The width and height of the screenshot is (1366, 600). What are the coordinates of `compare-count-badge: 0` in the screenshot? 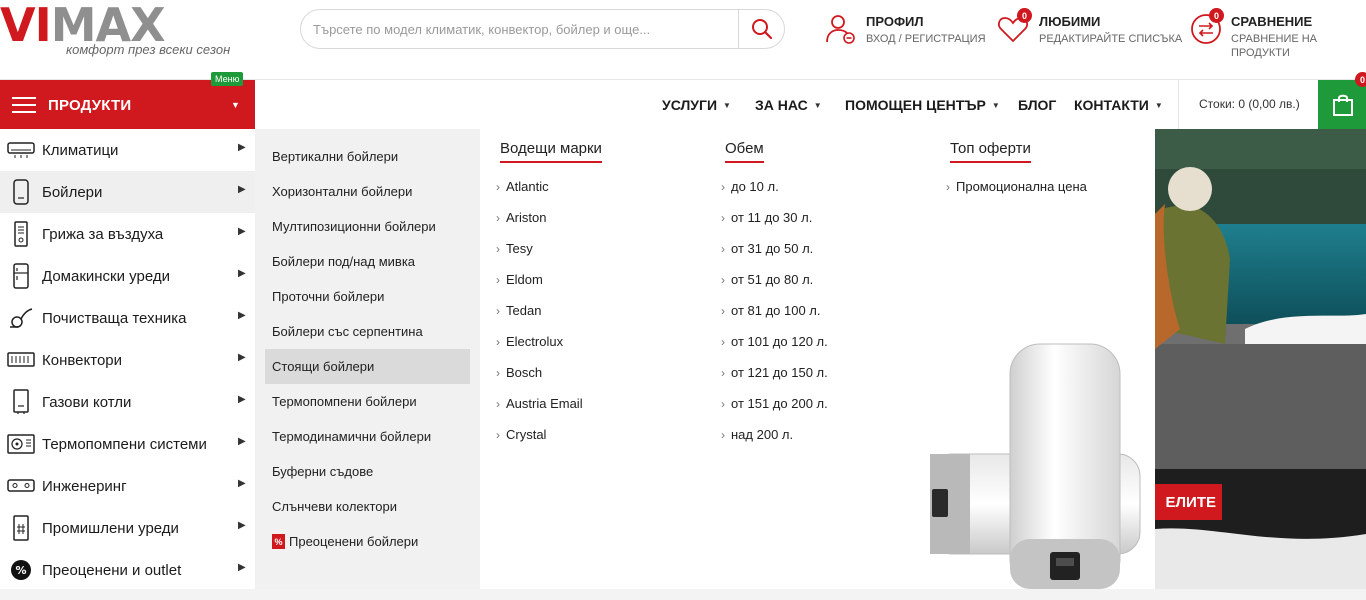 It's located at (1216, 15).